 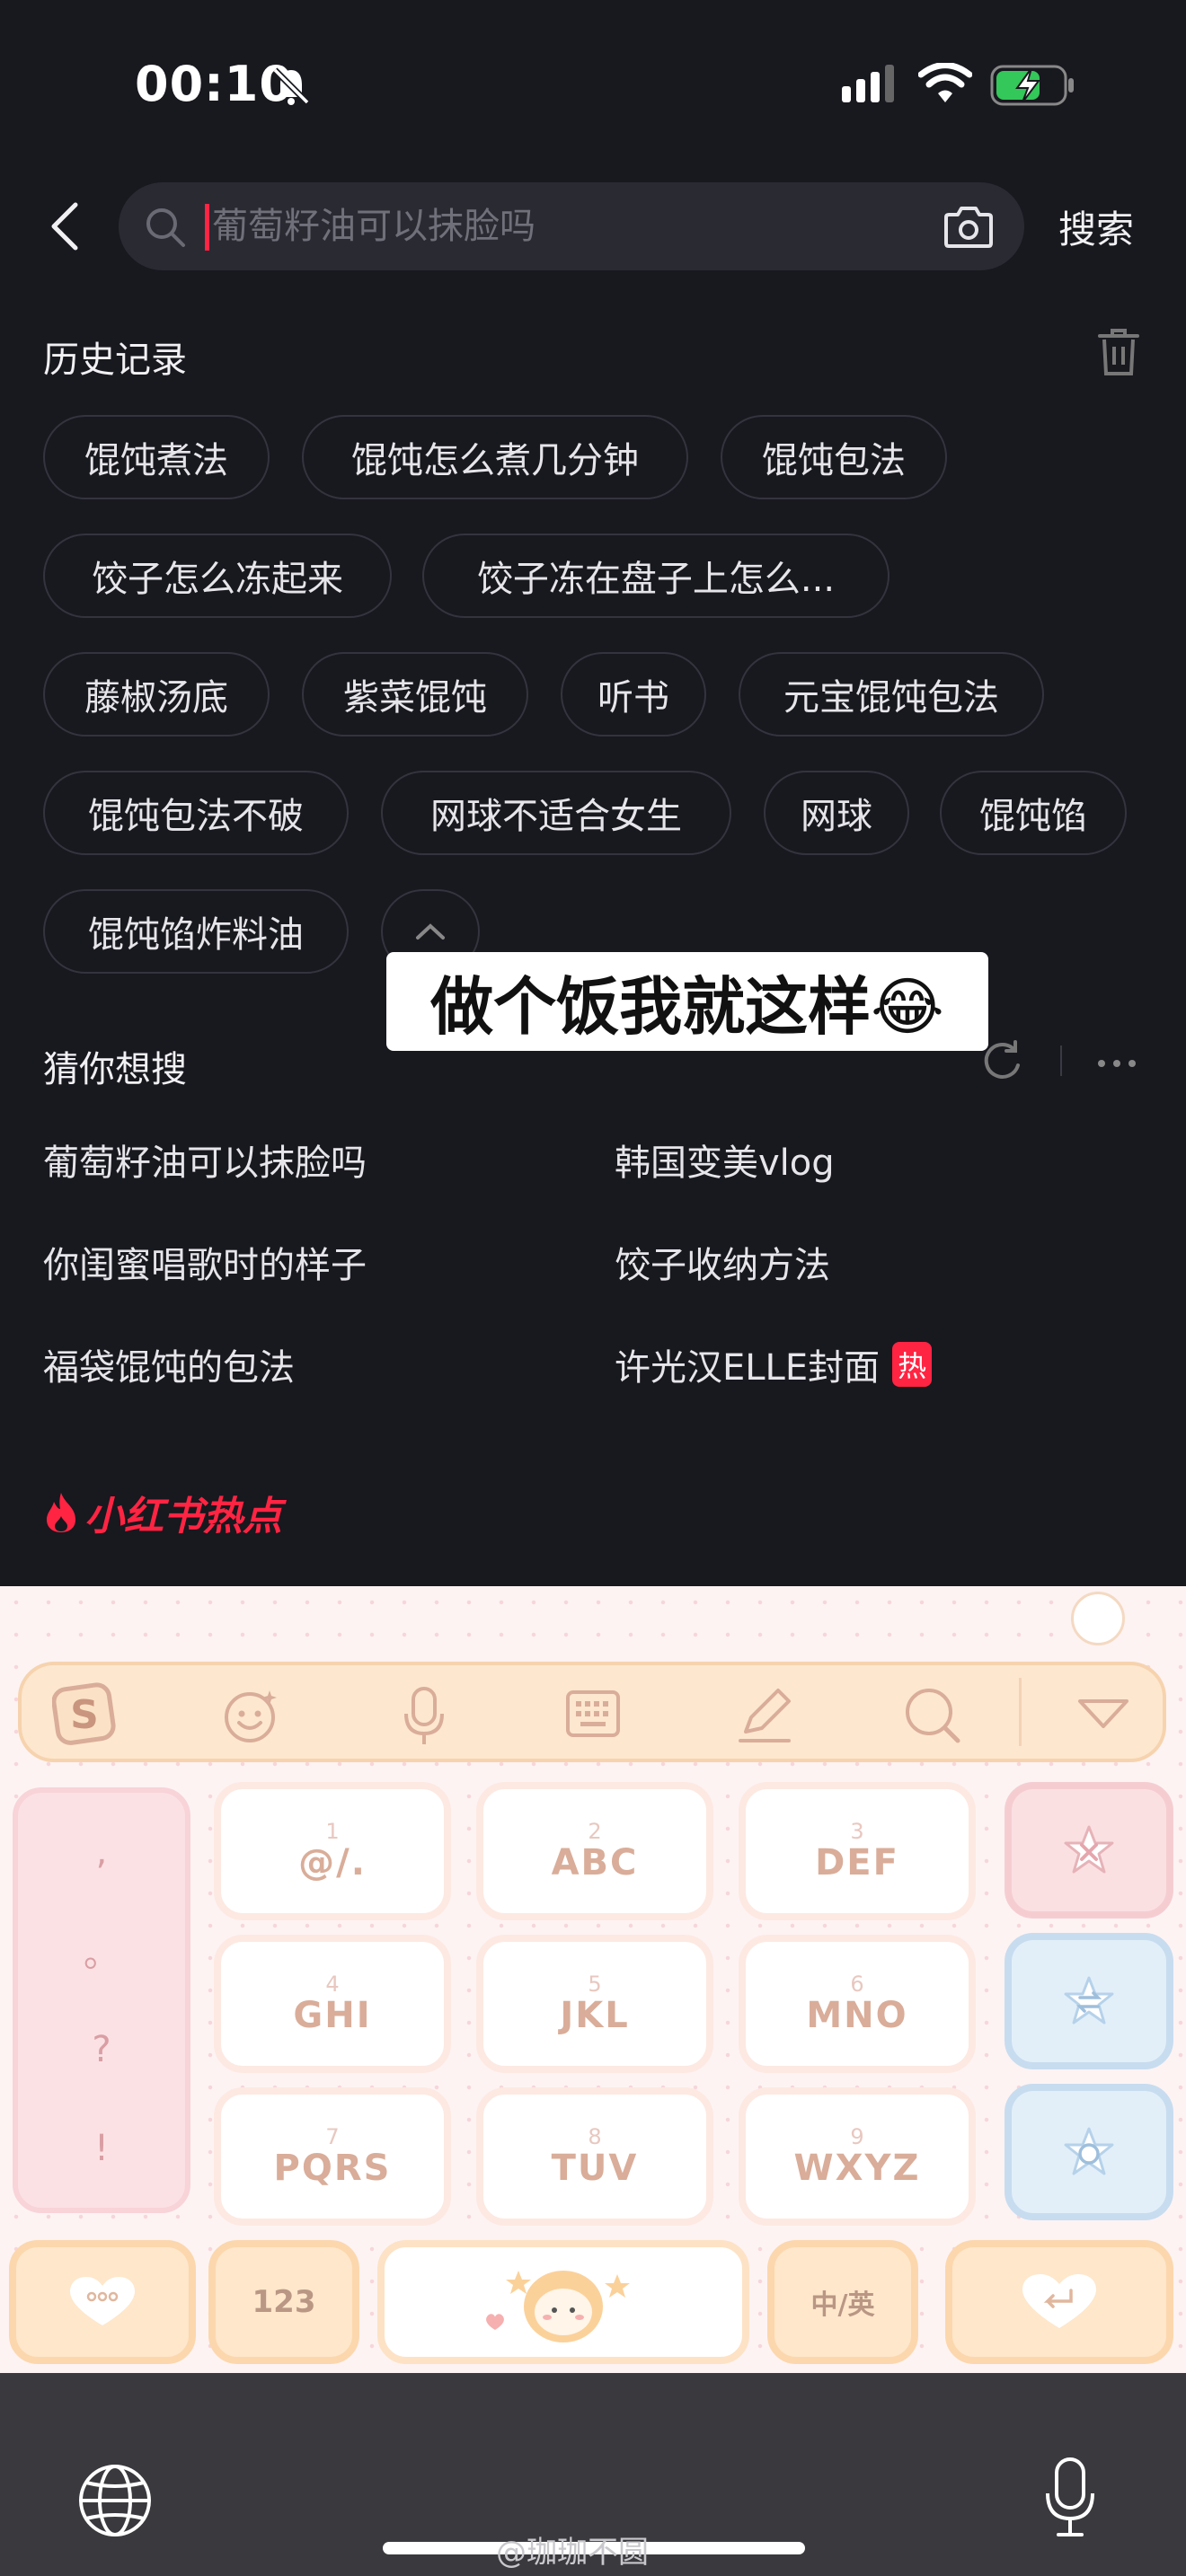 I want to click on key-9: 9 WXYZ, so click(x=857, y=2156).